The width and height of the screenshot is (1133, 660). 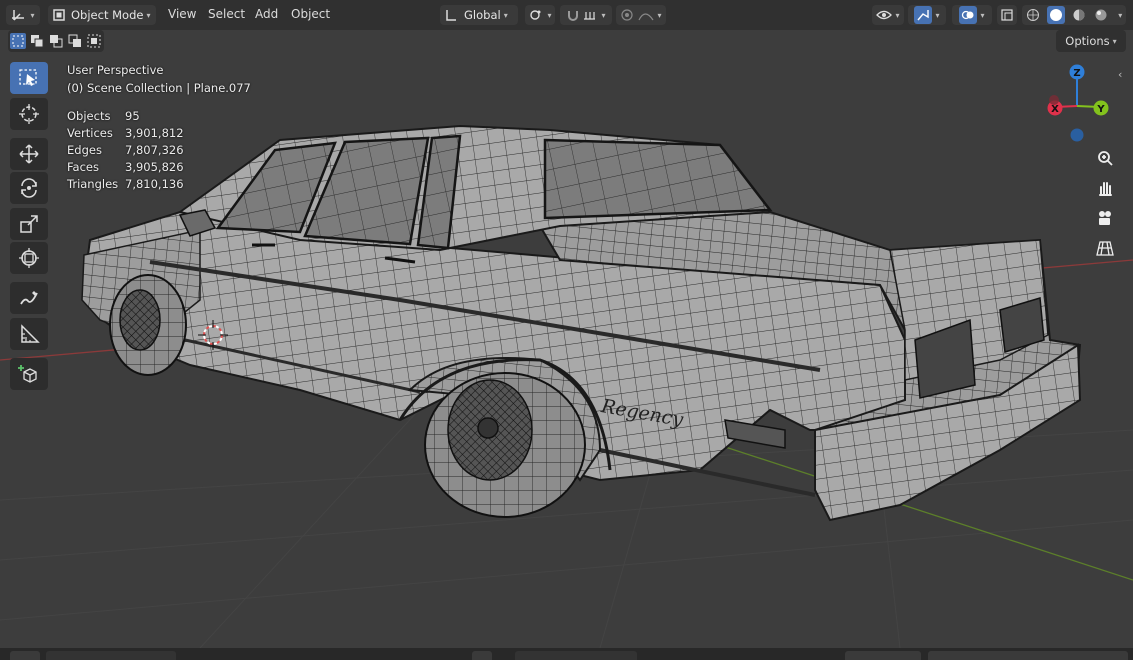 What do you see at coordinates (1077, 135) in the screenshot?
I see `gizmo-neg-z` at bounding box center [1077, 135].